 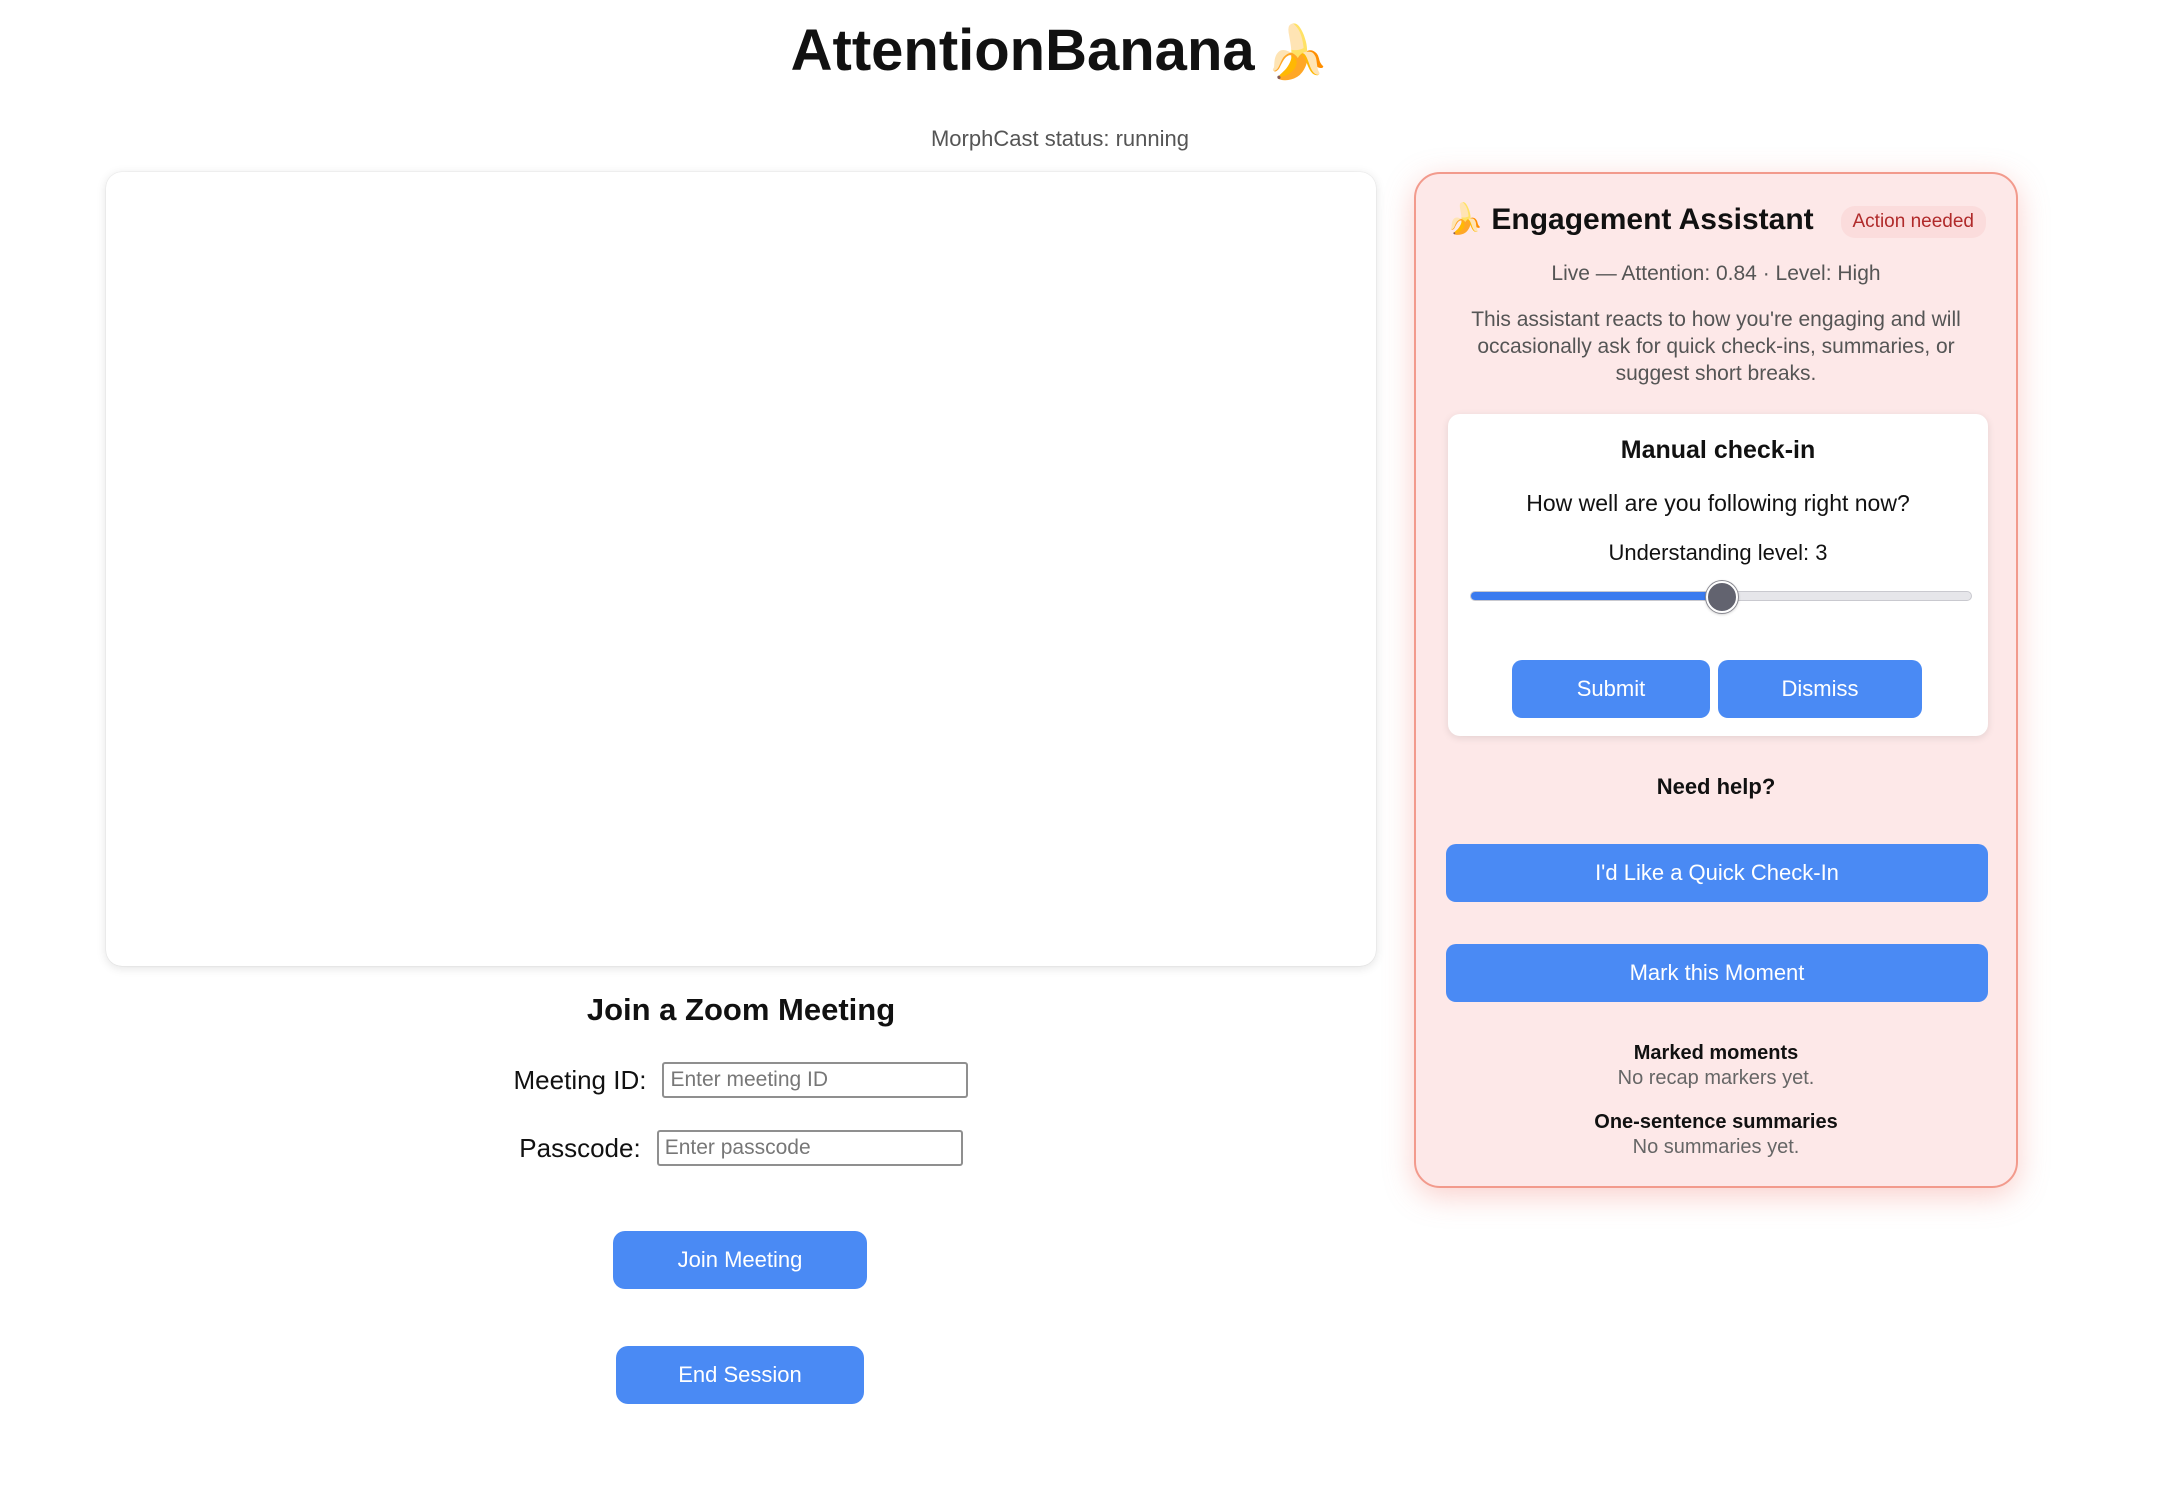 What do you see at coordinates (1717, 873) in the screenshot?
I see `quick-checkin-button: I'd Like a Quick Check-In` at bounding box center [1717, 873].